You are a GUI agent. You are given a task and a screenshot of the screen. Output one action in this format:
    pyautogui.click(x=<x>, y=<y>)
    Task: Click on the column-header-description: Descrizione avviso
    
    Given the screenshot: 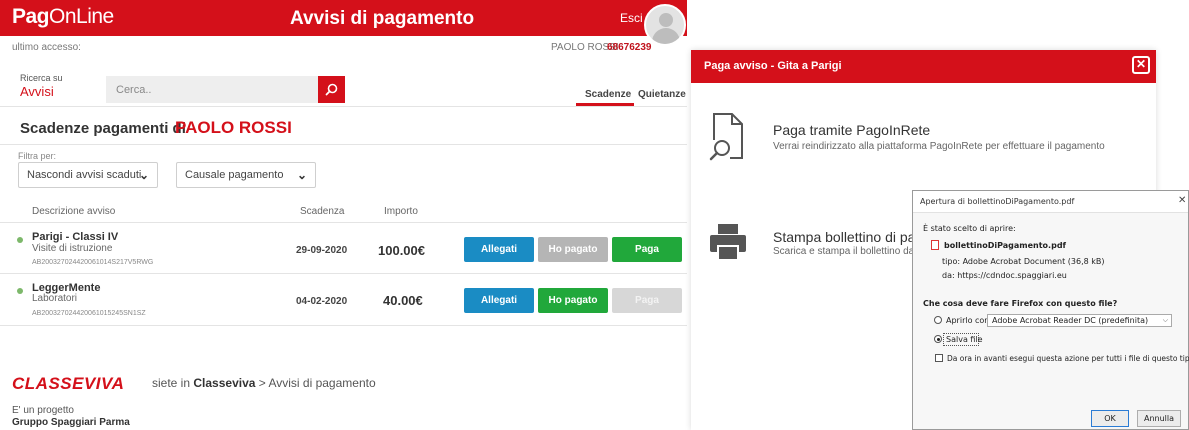 What is the action you would take?
    pyautogui.click(x=74, y=211)
    